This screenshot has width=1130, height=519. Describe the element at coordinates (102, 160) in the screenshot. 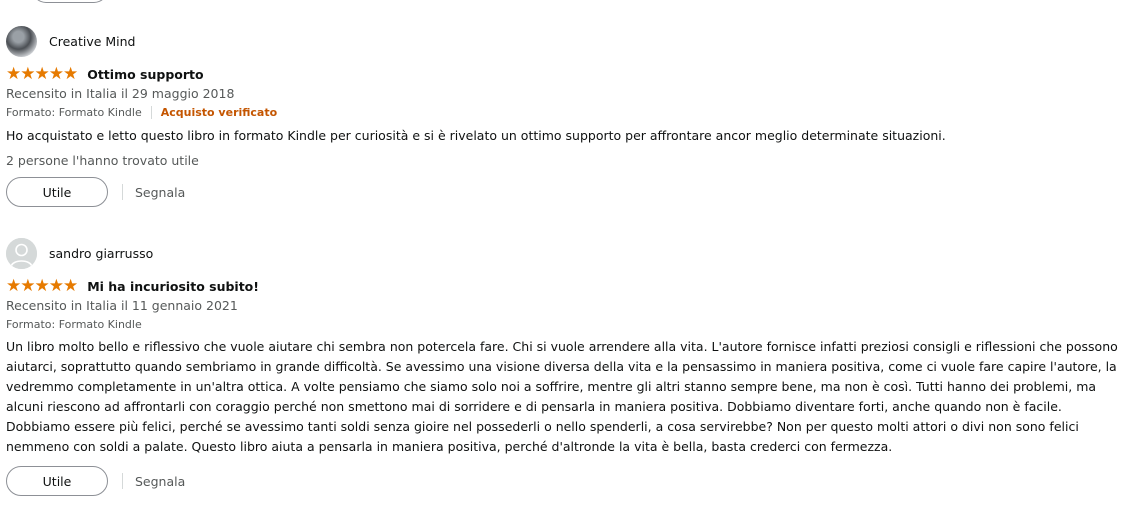

I see `helpful-count: 2 persone l'hanno trovato utile` at that location.